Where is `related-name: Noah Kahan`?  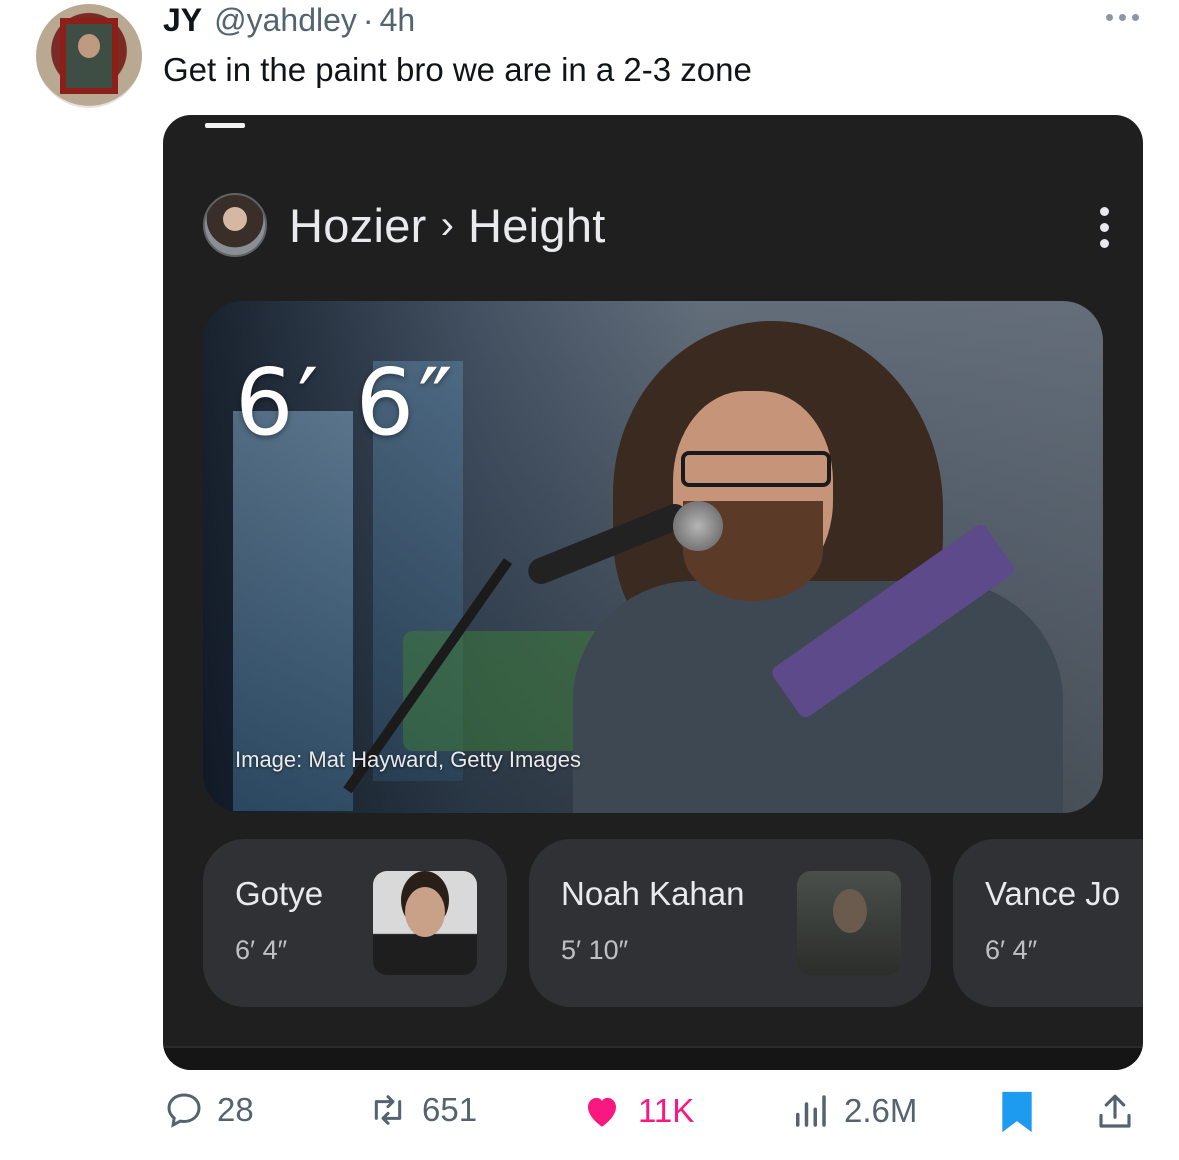 related-name: Noah Kahan is located at coordinates (653, 893).